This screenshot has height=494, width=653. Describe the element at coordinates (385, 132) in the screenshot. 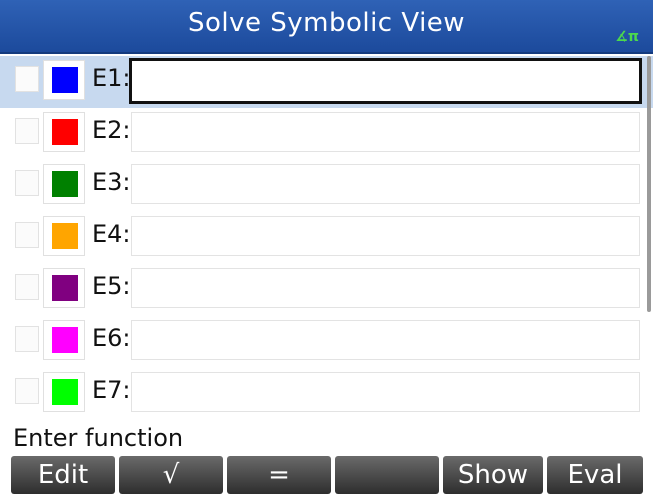

I see `e2-input-field` at that location.